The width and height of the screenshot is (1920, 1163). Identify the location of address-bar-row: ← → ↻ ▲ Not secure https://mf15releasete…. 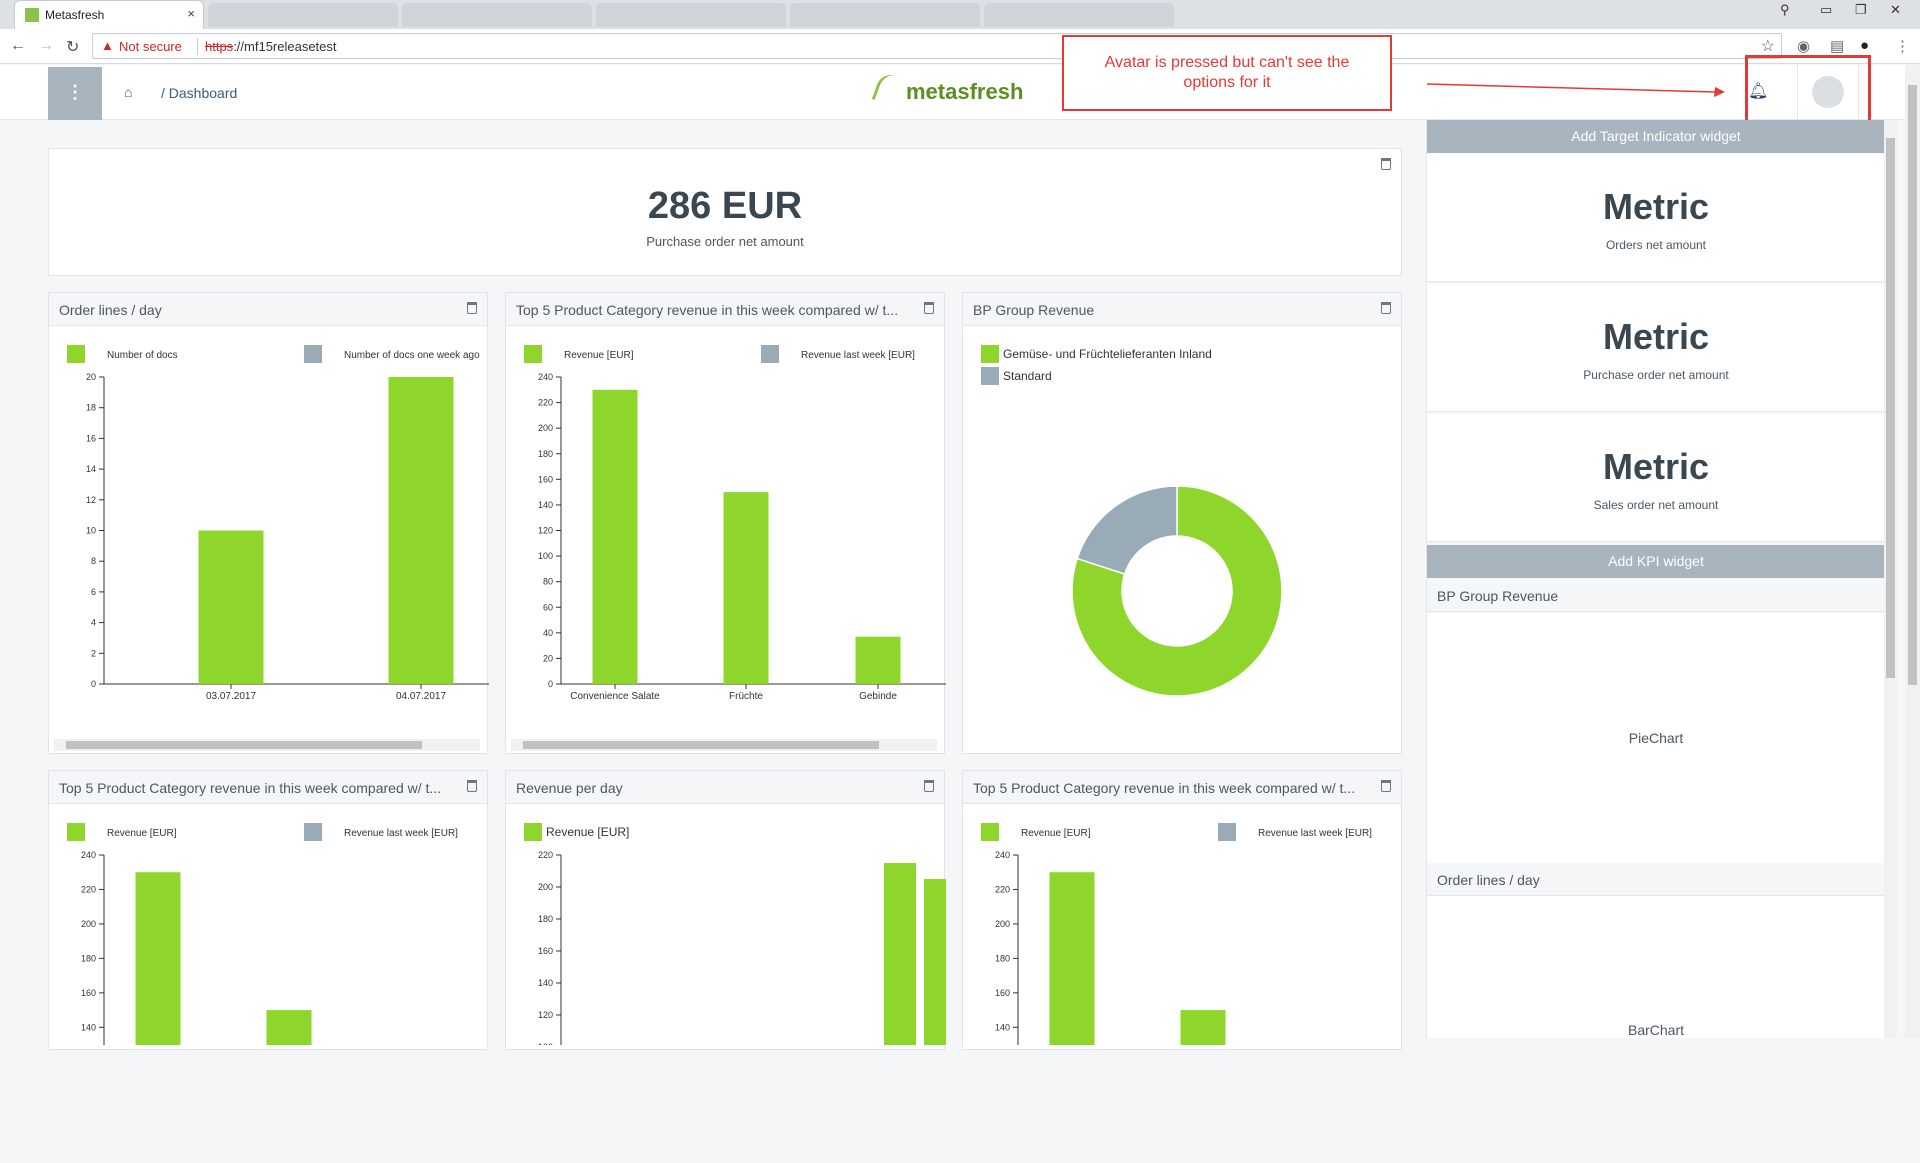
(960, 46).